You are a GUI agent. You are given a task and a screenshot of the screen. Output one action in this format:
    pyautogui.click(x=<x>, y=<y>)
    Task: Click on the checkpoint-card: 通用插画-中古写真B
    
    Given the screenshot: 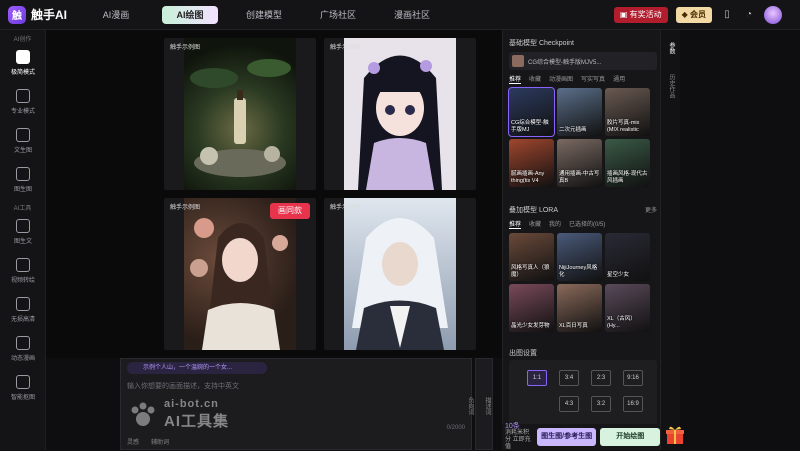 What is the action you would take?
    pyautogui.click(x=579, y=163)
    